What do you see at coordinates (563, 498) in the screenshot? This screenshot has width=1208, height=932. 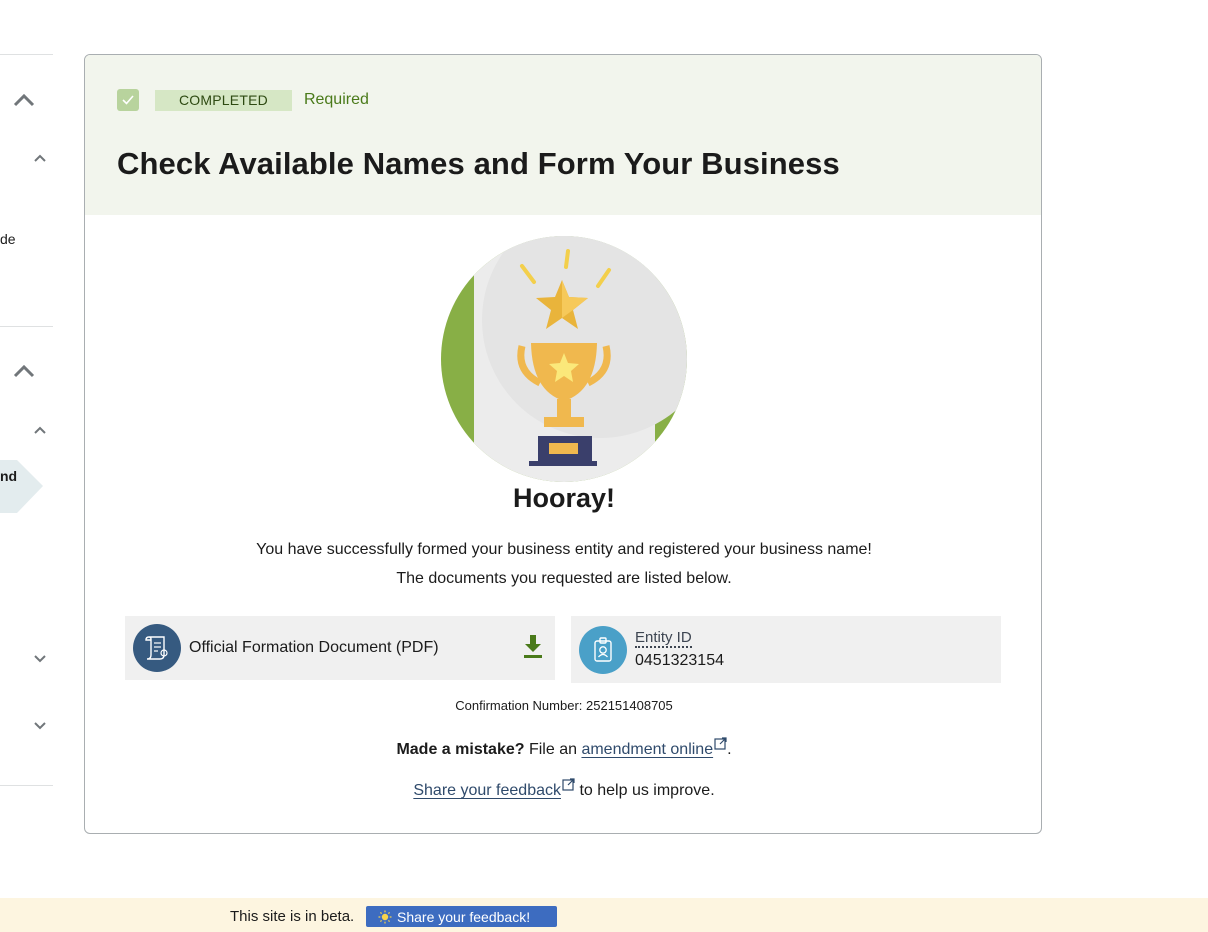 I see `success-heading: Hooray!` at bounding box center [563, 498].